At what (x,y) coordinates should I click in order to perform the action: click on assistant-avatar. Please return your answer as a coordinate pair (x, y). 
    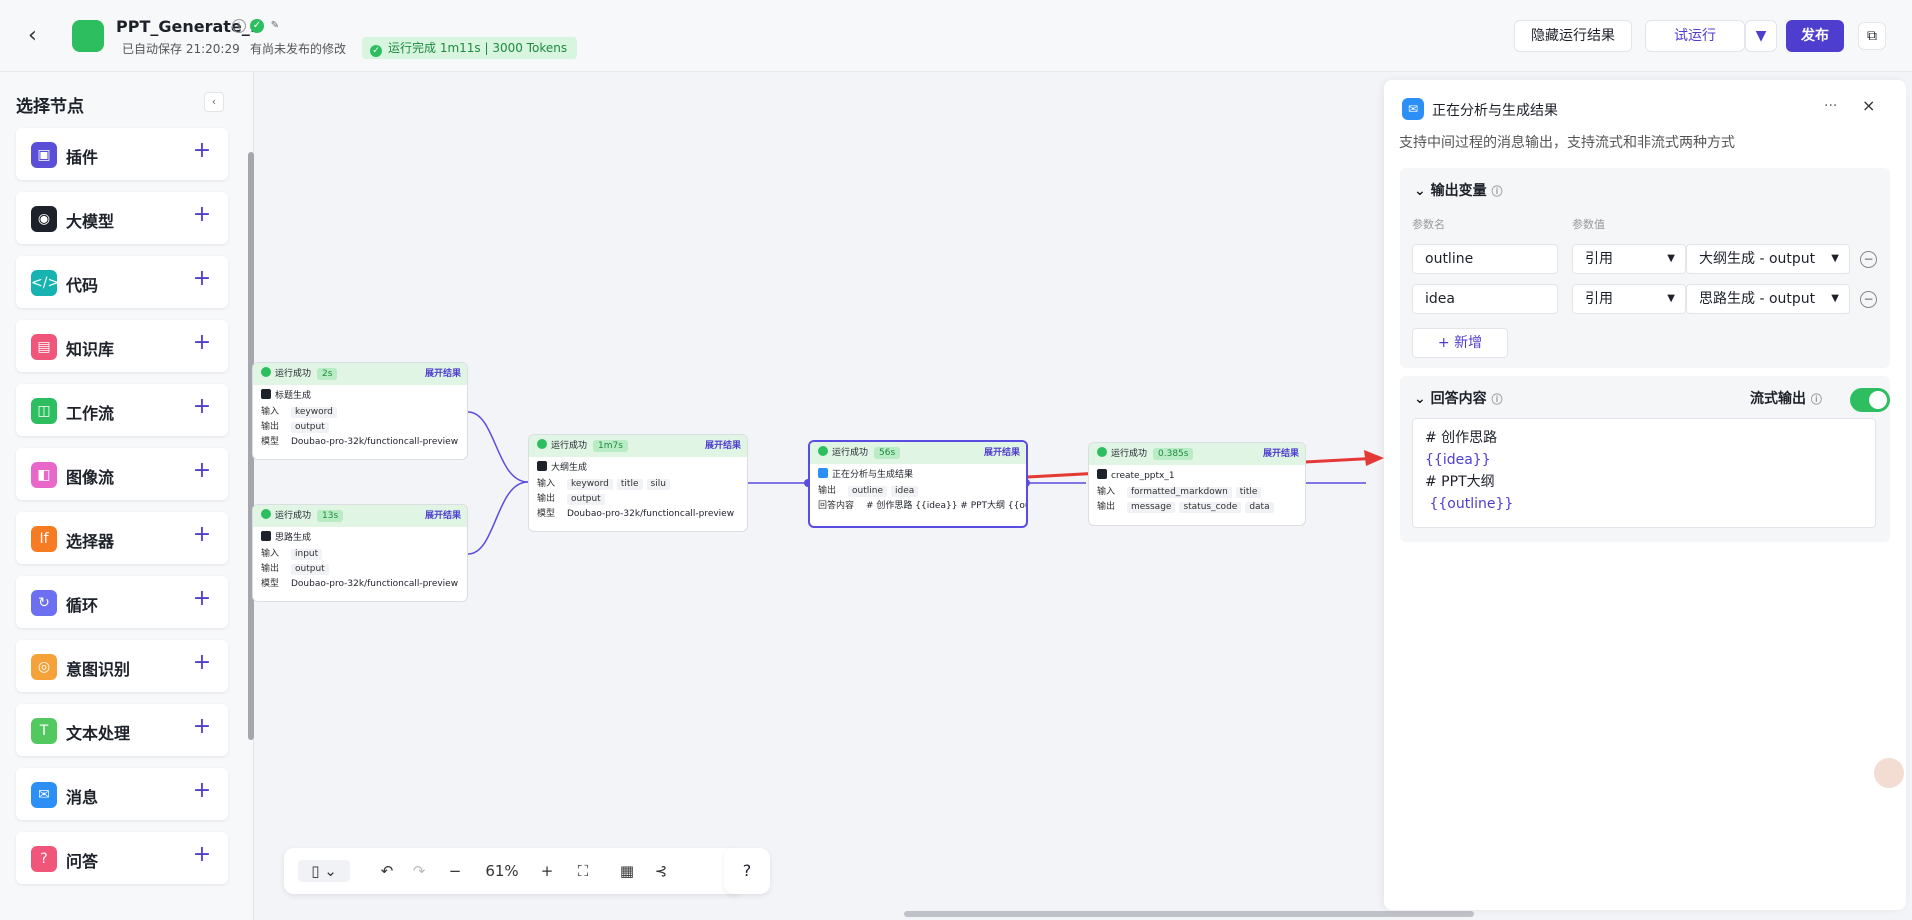
    Looking at the image, I should click on (1889, 773).